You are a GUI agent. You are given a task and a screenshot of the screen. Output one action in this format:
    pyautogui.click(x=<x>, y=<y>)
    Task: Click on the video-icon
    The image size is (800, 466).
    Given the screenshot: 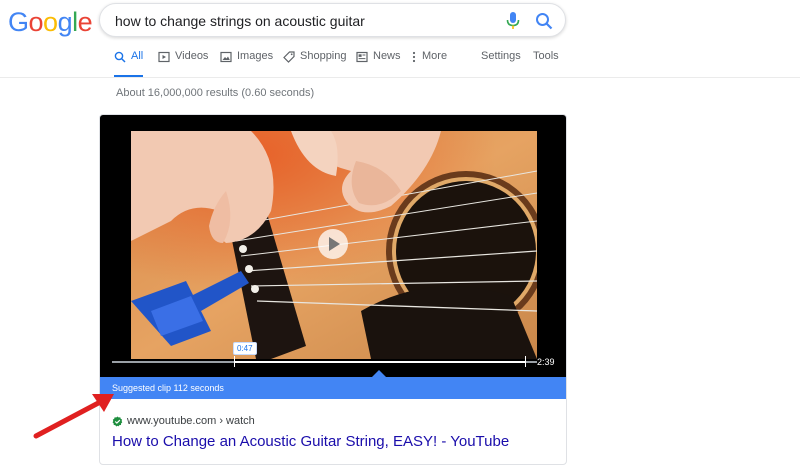 What is the action you would take?
    pyautogui.click(x=164, y=57)
    